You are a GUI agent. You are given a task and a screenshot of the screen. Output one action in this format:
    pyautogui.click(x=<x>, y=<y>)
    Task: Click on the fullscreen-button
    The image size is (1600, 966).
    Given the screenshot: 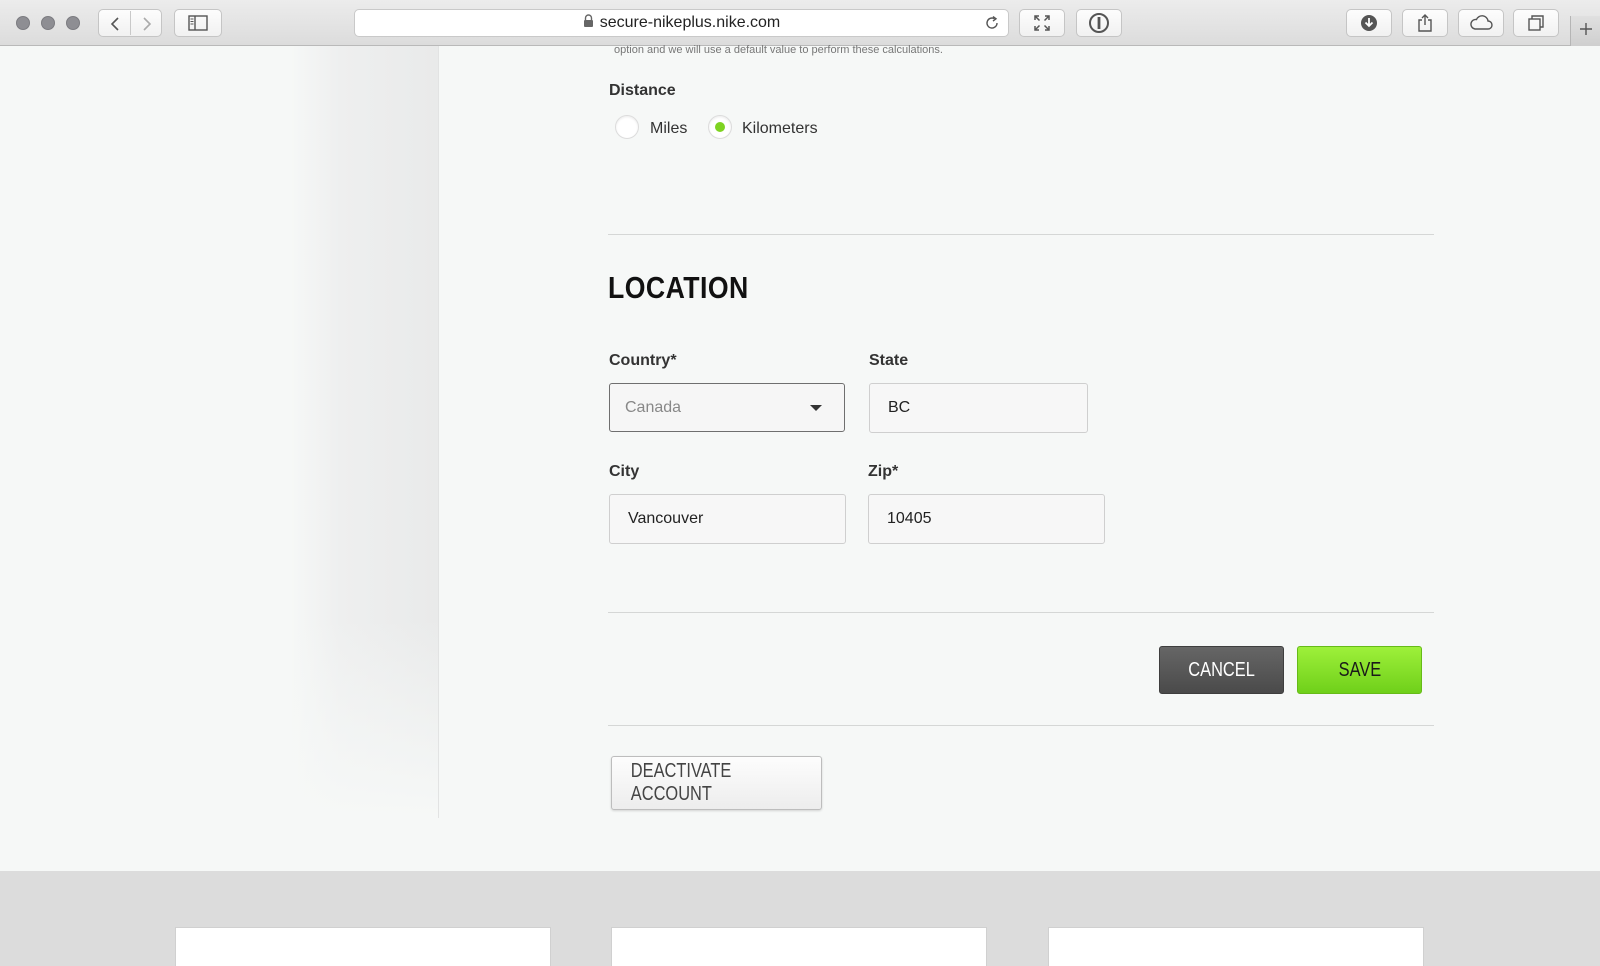 What is the action you would take?
    pyautogui.click(x=1042, y=23)
    